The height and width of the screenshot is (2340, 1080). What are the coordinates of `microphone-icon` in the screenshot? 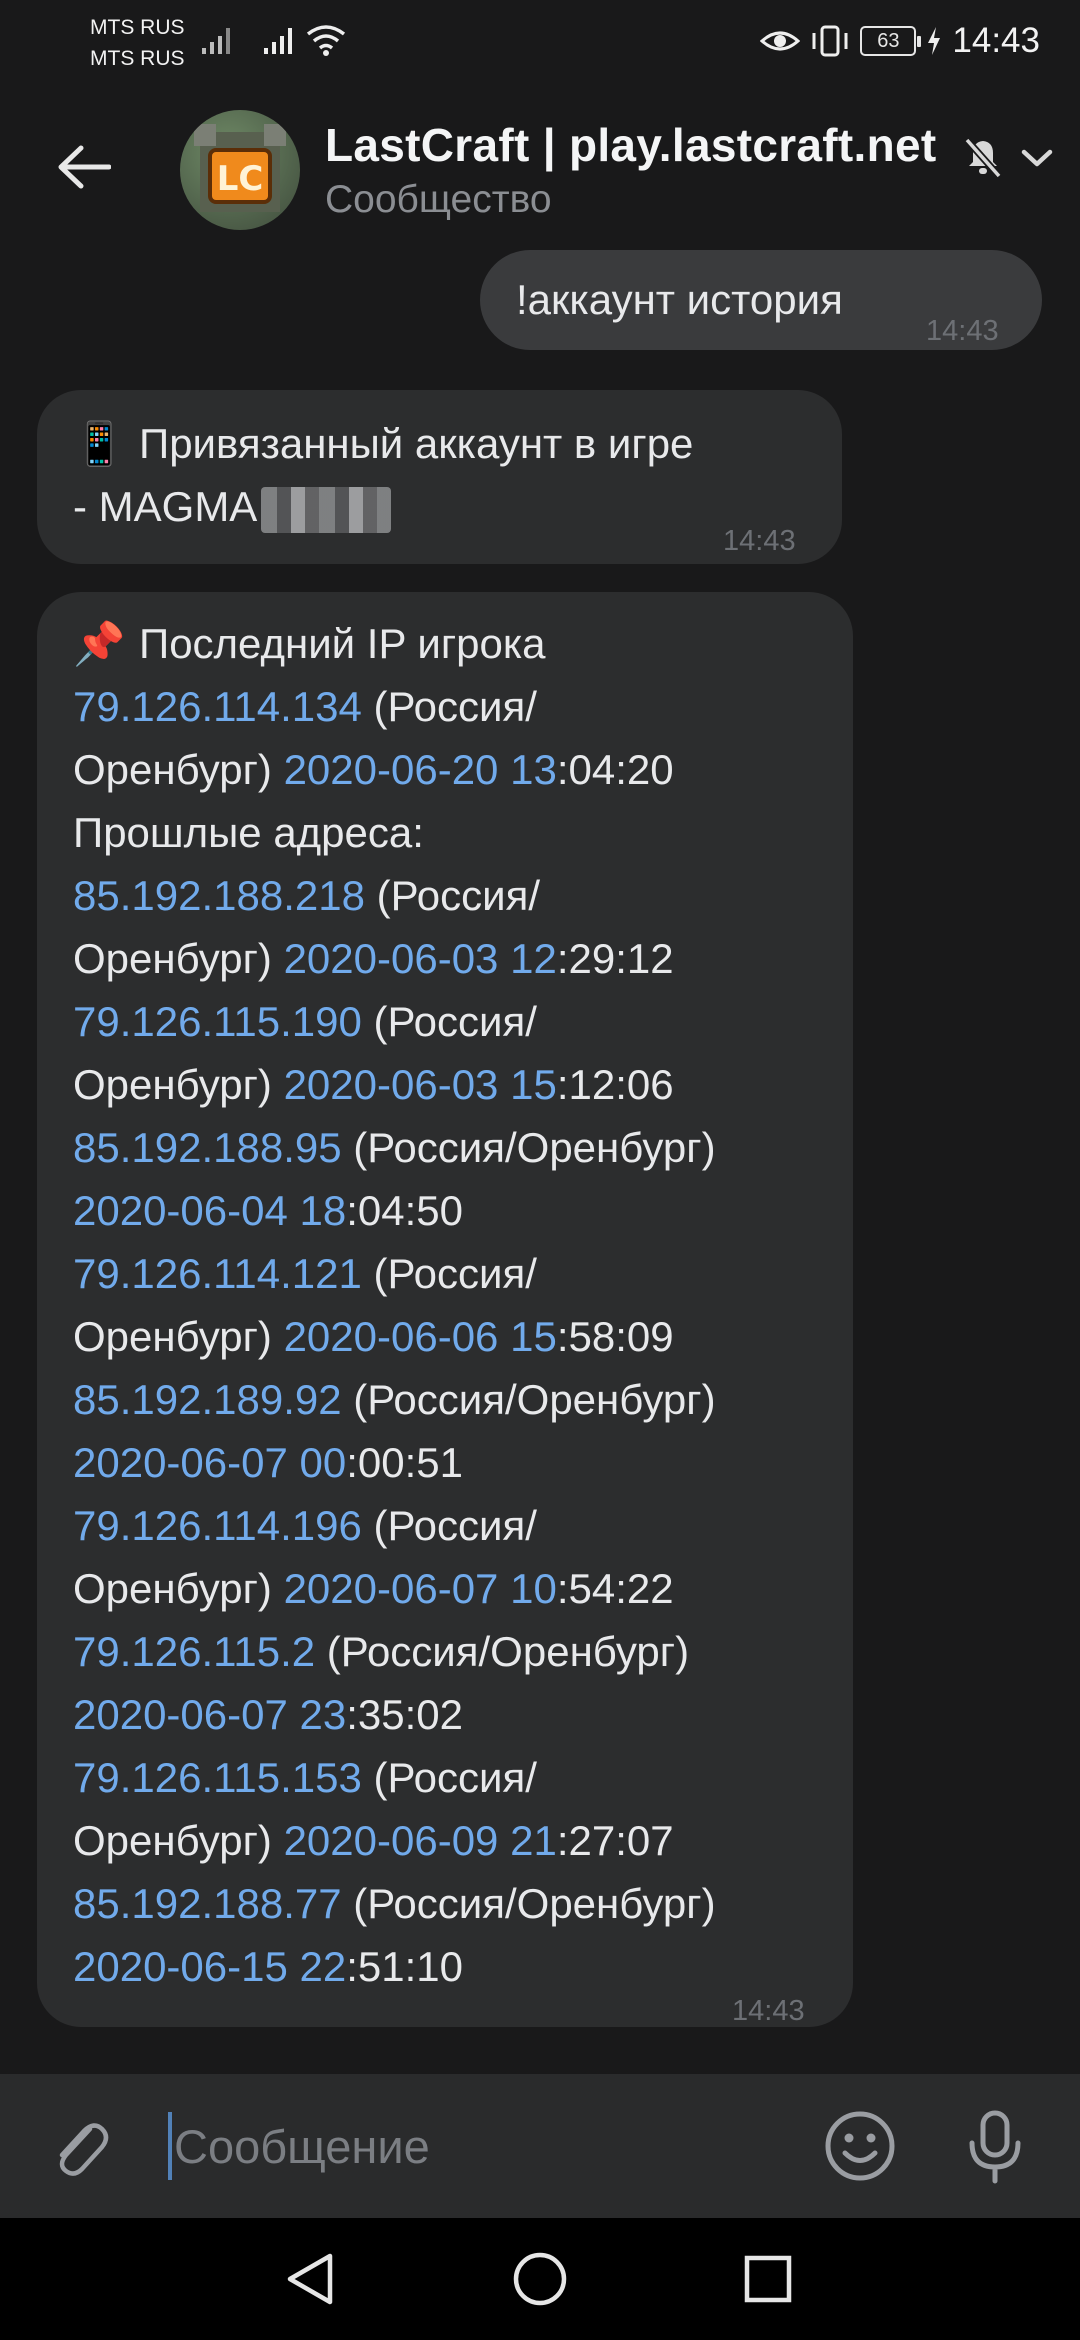 It's located at (995, 2147).